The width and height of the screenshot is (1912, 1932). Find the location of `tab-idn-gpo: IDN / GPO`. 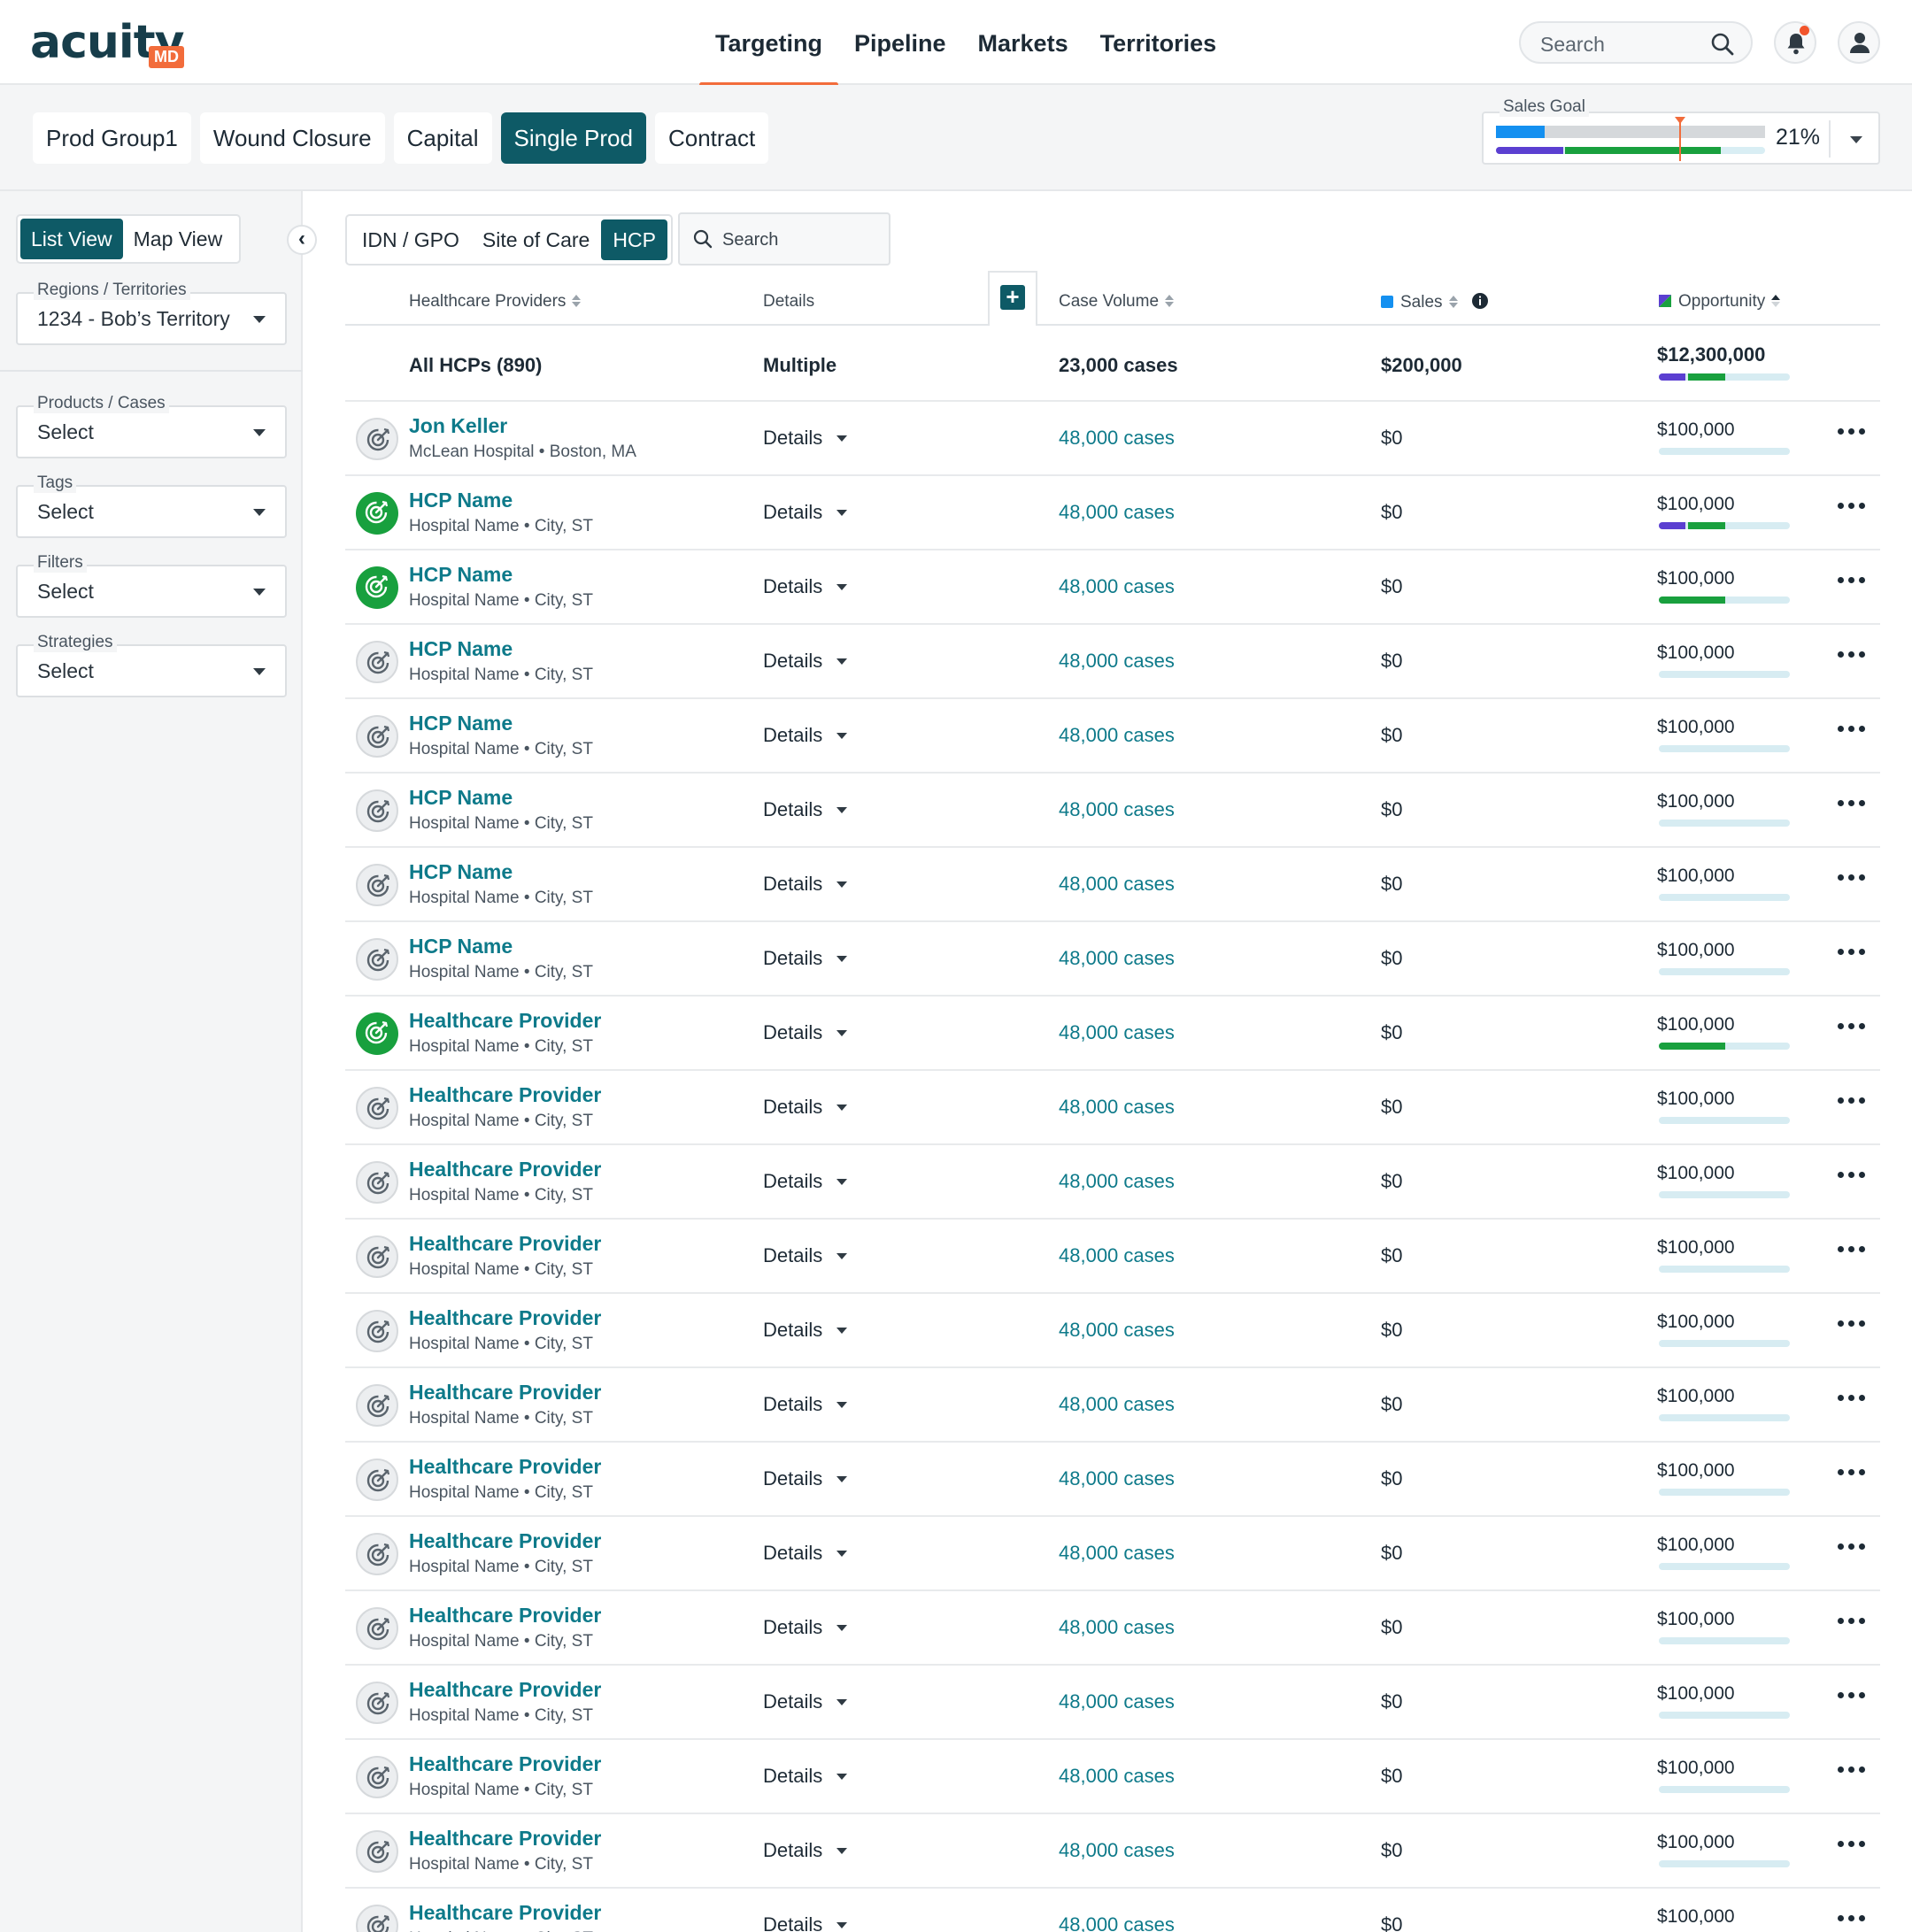

tab-idn-gpo: IDN / GPO is located at coordinates (411, 240).